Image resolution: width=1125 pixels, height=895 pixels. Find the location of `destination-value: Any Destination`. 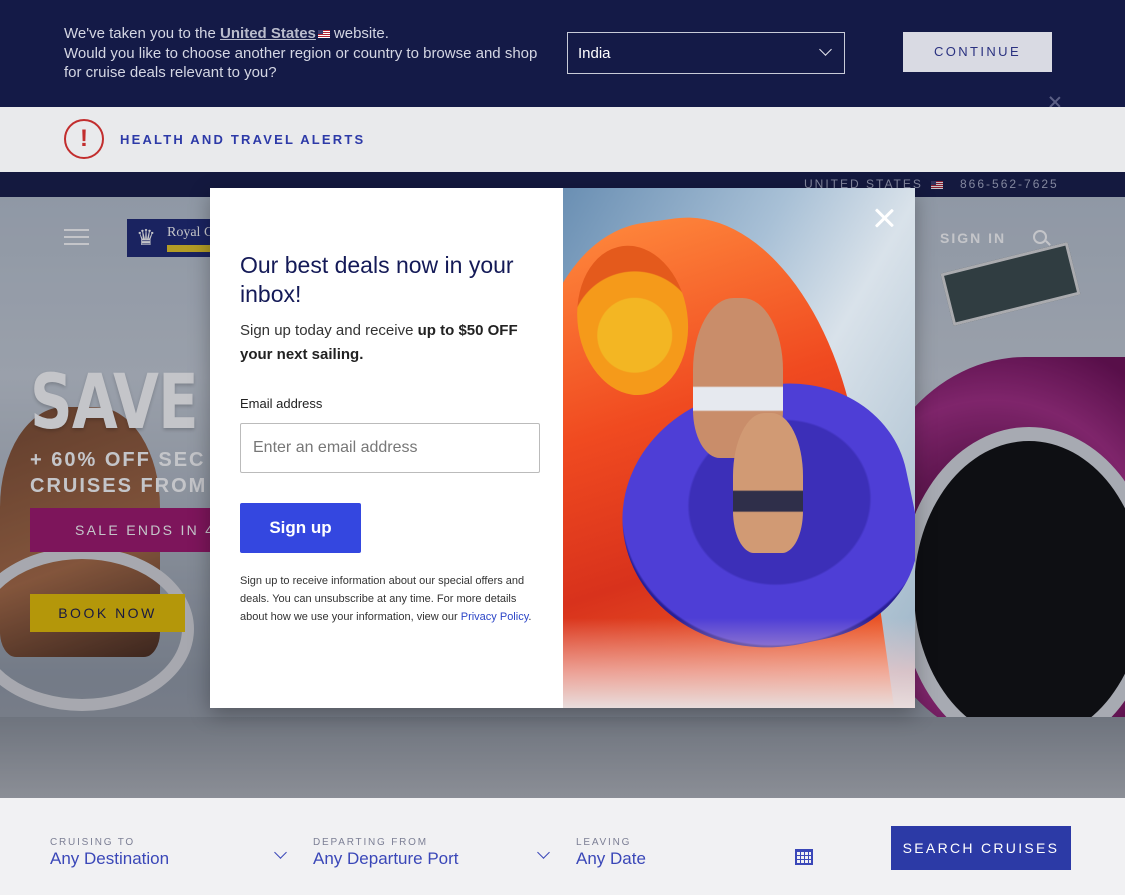

destination-value: Any Destination is located at coordinates (110, 858).